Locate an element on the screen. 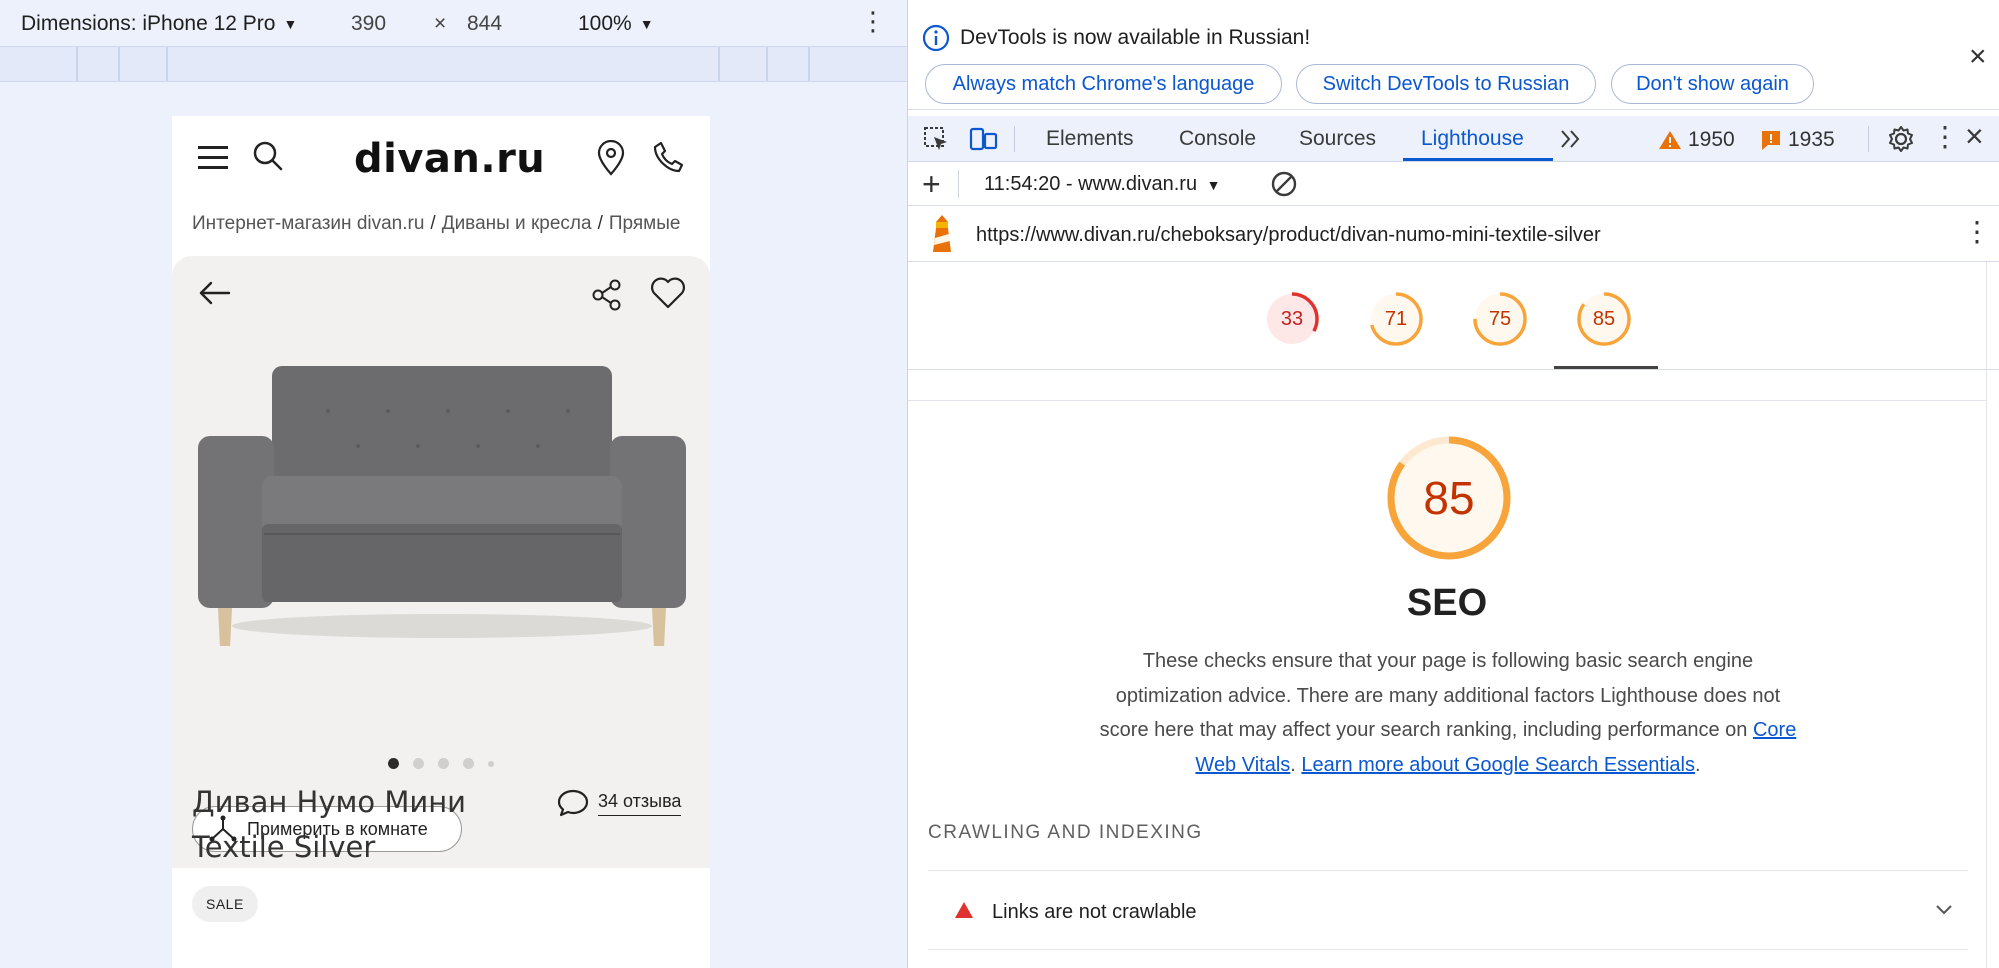  devtools-tabbar: Elements Console Sources Lighthouse 1950 is located at coordinates (1453, 139).